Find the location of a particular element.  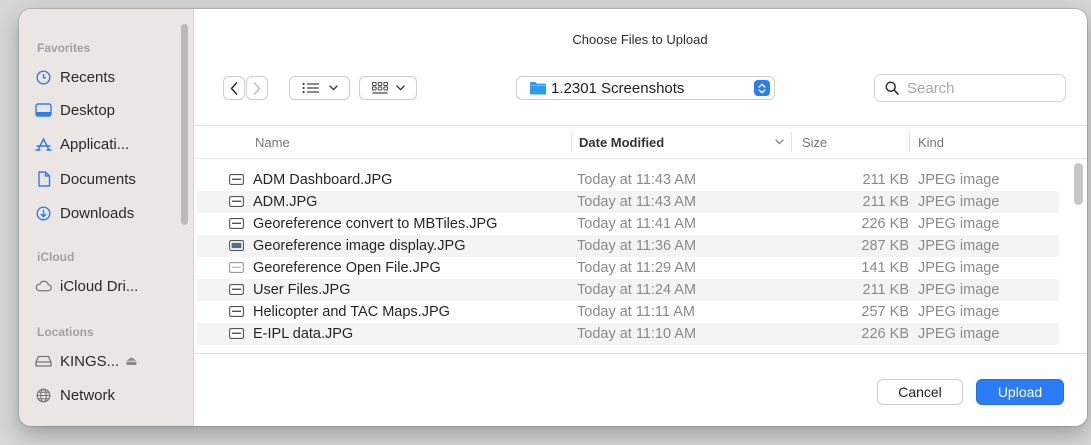

sort-chevron-down-icon is located at coordinates (779, 142).